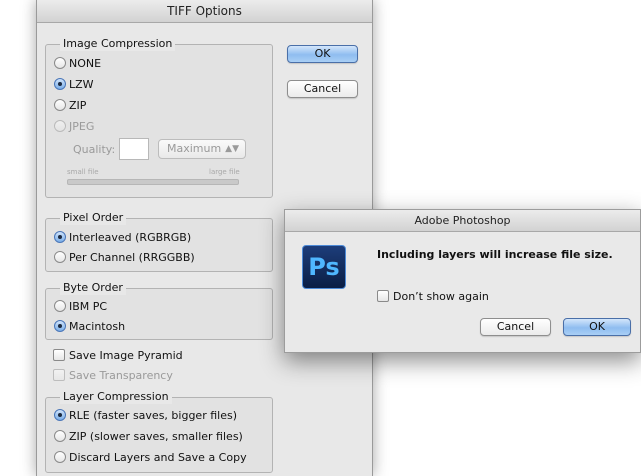  Describe the element at coordinates (441, 296) in the screenshot. I see `checkbox-label: Don’t show again` at that location.